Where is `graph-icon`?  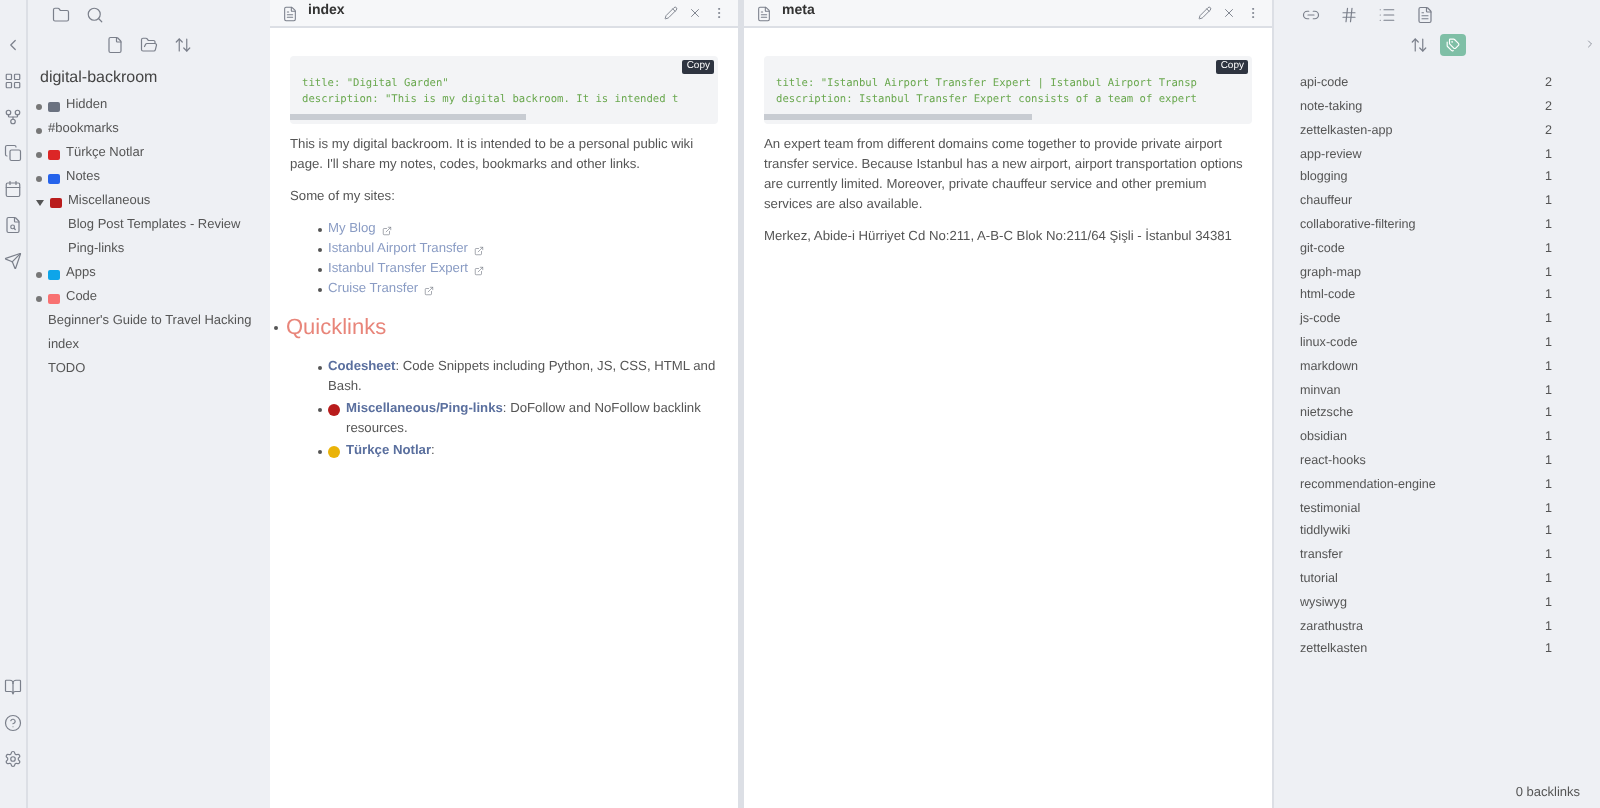 graph-icon is located at coordinates (13, 117).